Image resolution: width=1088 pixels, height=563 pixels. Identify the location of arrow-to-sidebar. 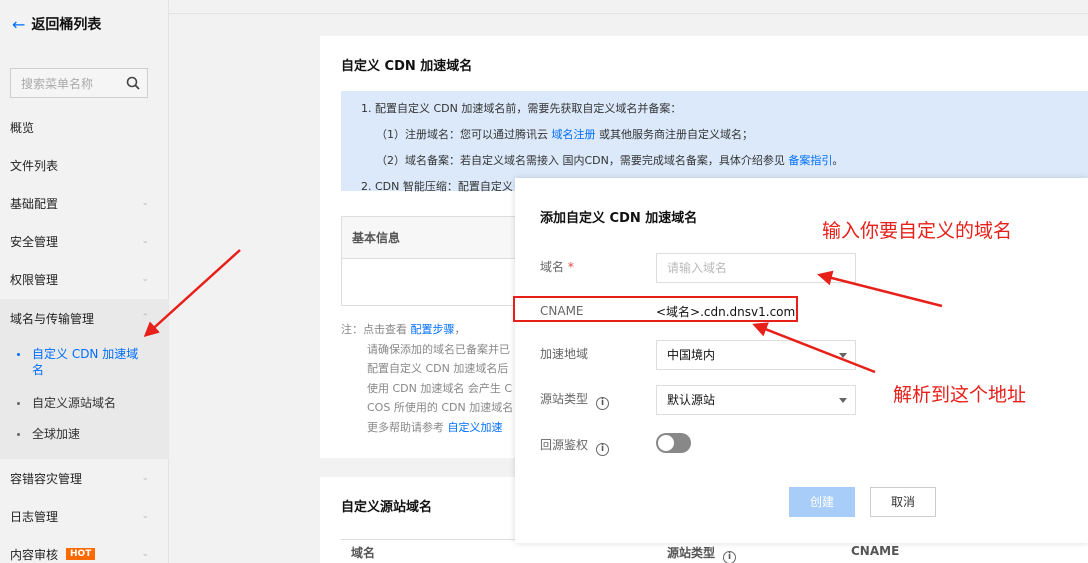
(192, 293).